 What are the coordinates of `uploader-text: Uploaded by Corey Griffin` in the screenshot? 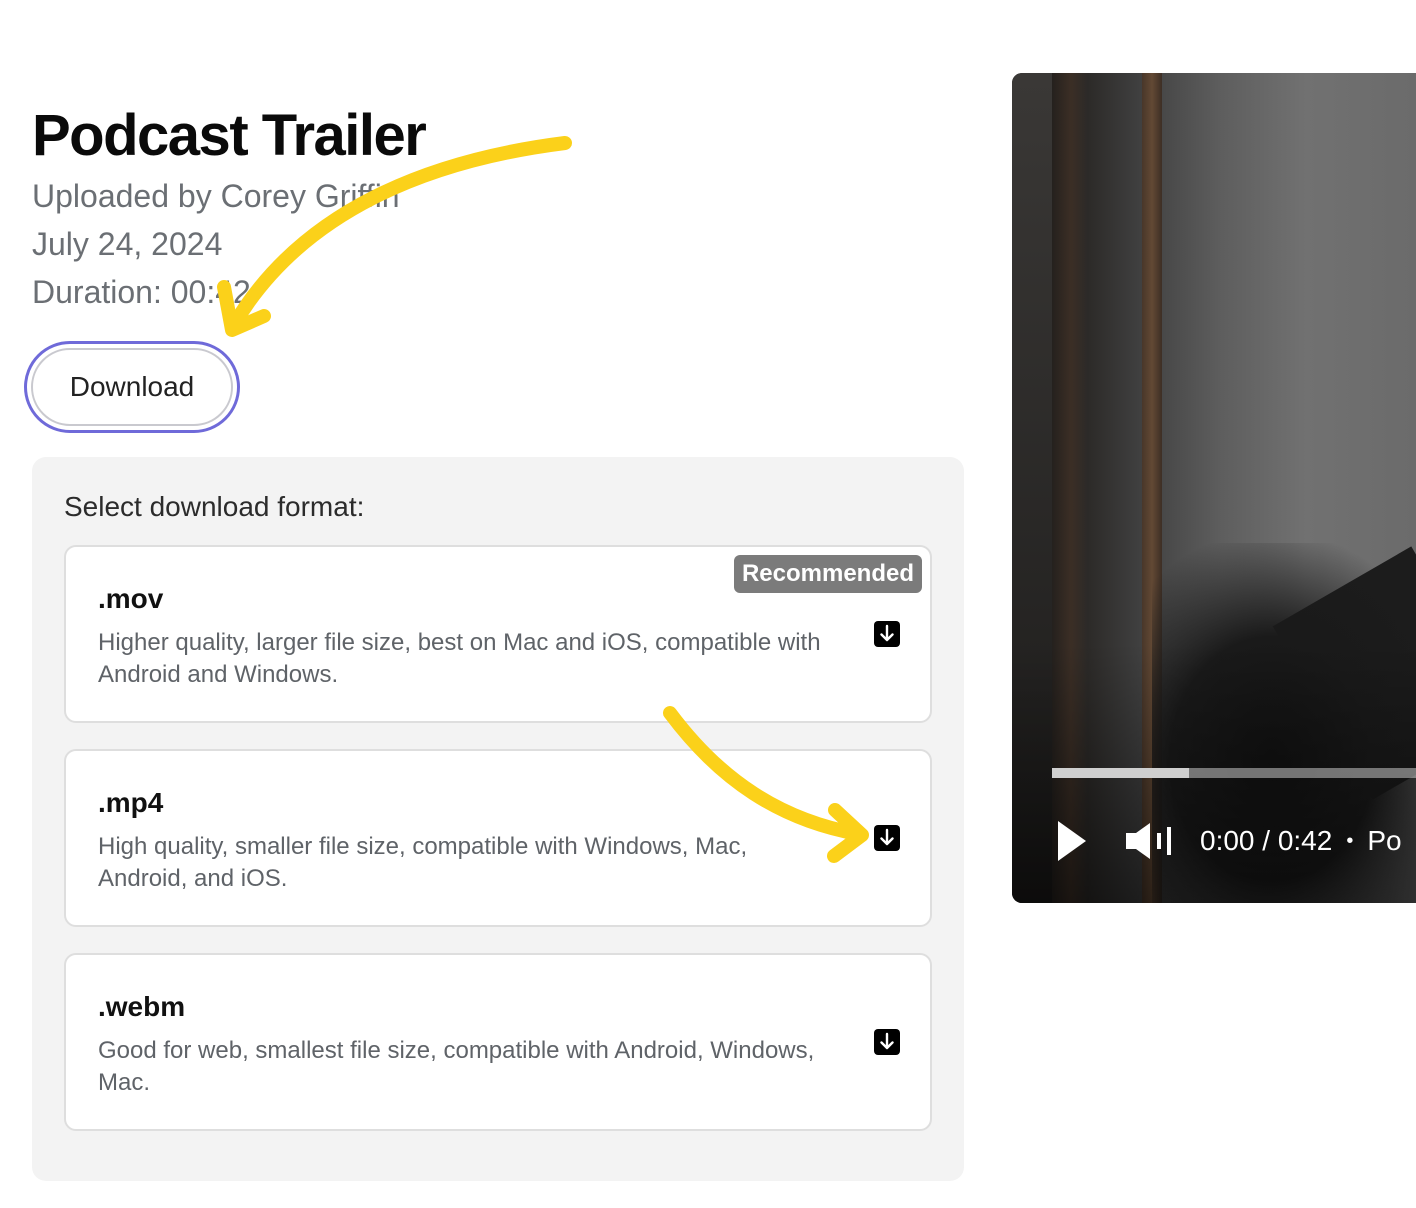 It's located at (216, 196).